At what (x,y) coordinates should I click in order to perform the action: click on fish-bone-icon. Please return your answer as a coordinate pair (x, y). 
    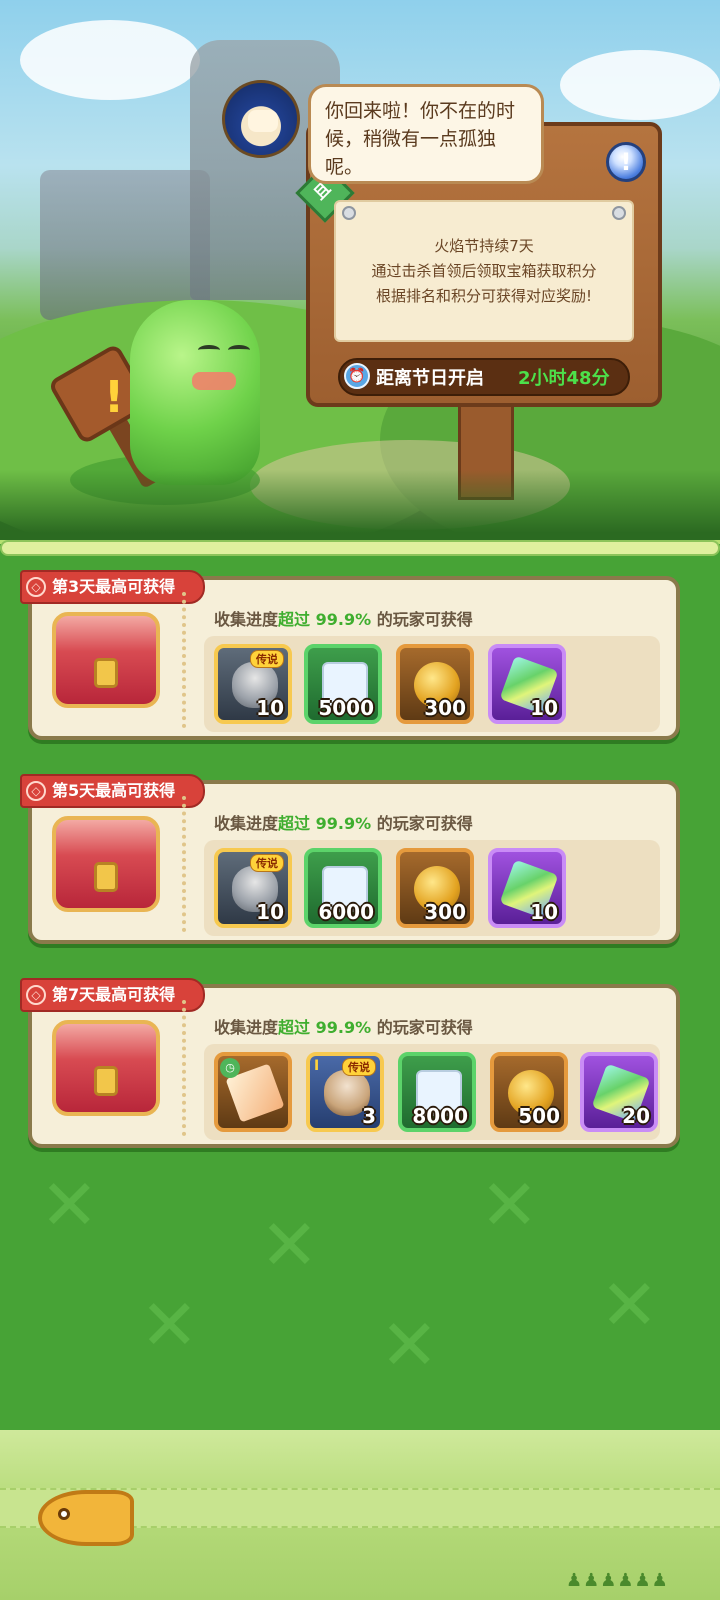
    Looking at the image, I should click on (86, 1518).